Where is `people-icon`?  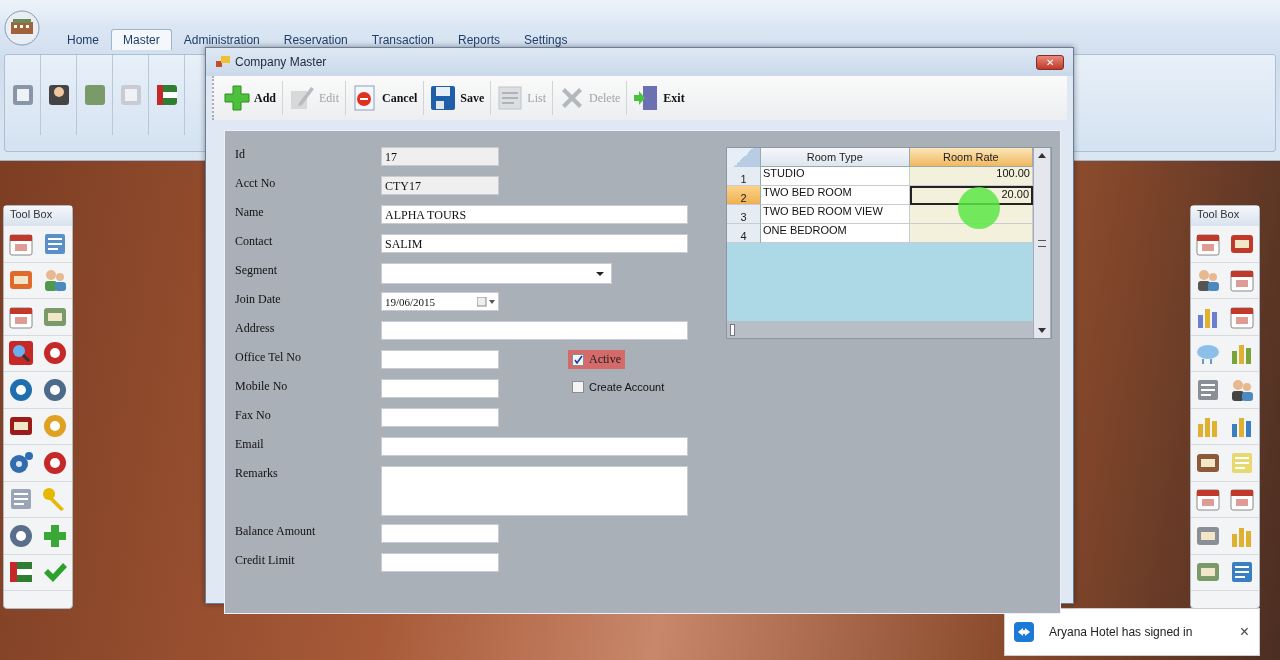 people-icon is located at coordinates (55, 281).